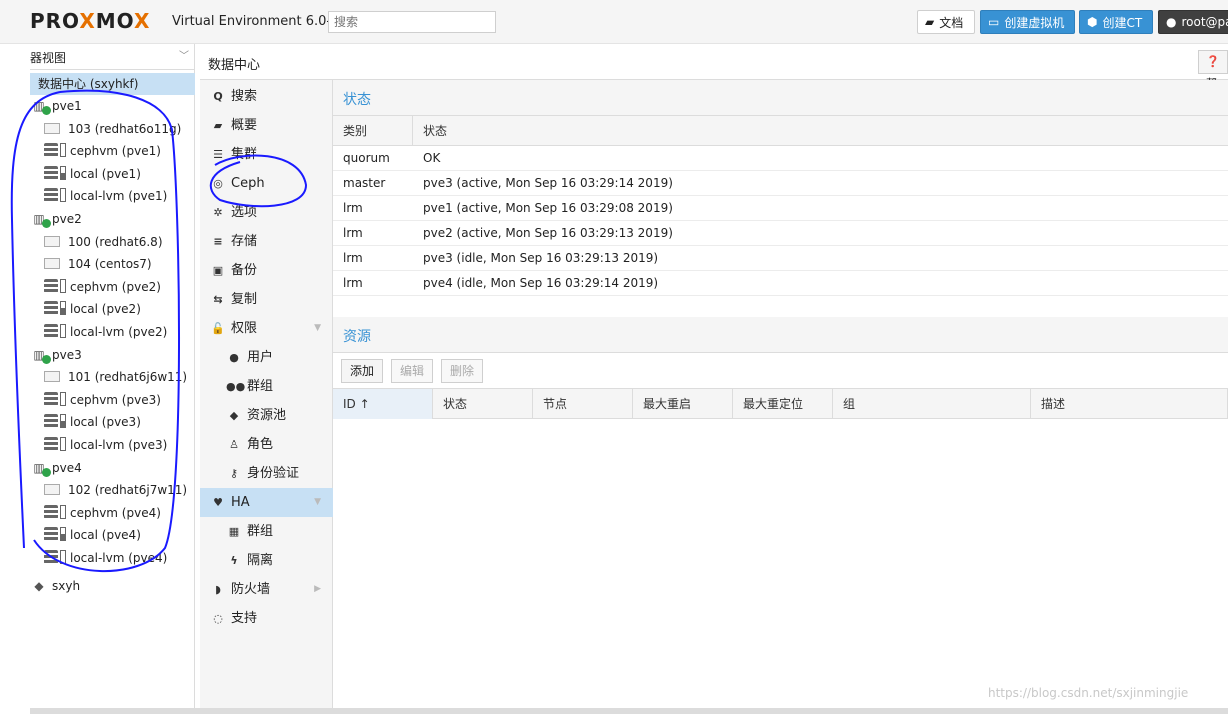 The image size is (1228, 714). I want to click on cell-type: quorum, so click(366, 158).